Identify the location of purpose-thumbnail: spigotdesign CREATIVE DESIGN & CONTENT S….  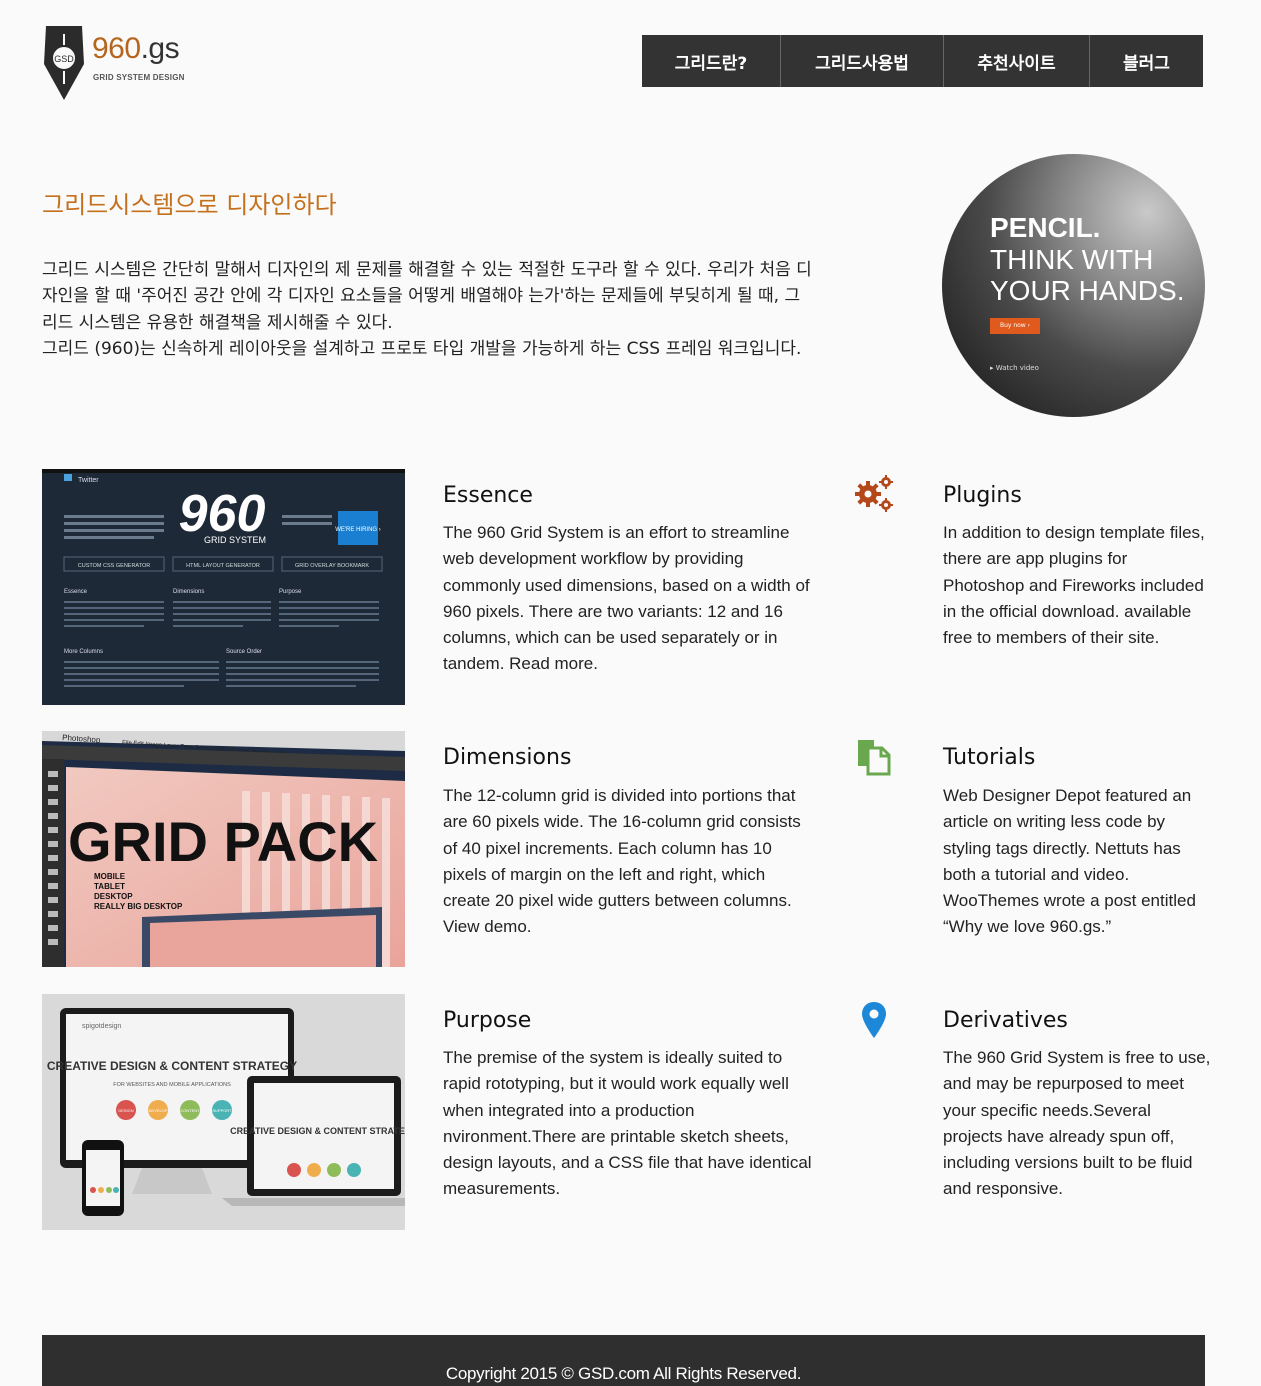
(223, 1112).